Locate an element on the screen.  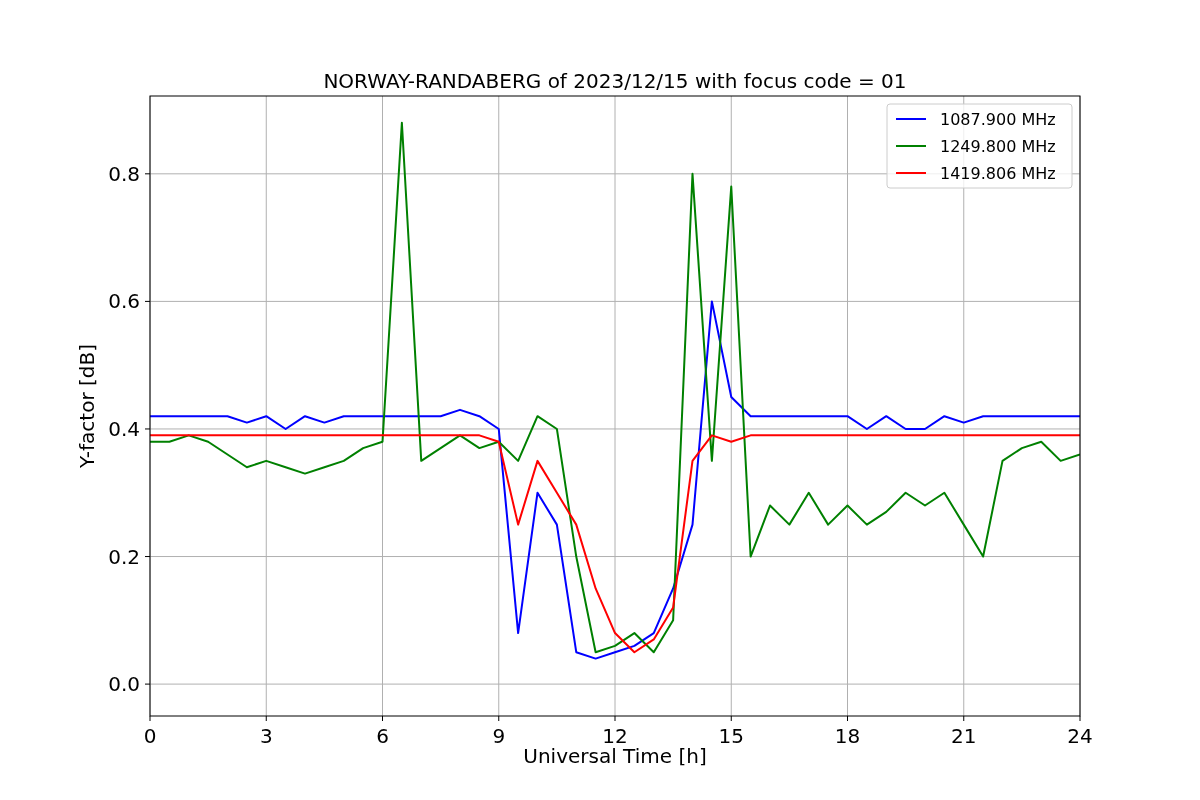
legend-label: 1419.806 MHz is located at coordinates (998, 173).